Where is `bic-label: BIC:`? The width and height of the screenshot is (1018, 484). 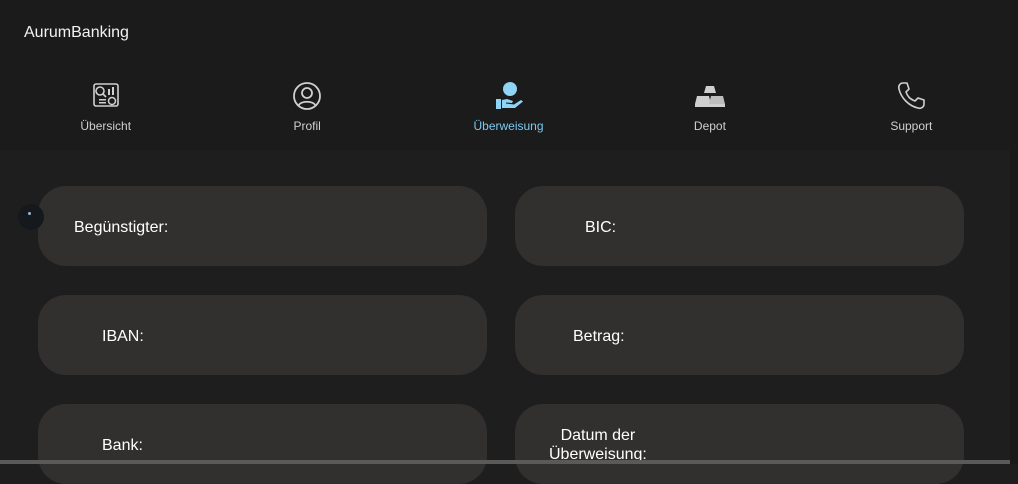 bic-label: BIC: is located at coordinates (601, 227).